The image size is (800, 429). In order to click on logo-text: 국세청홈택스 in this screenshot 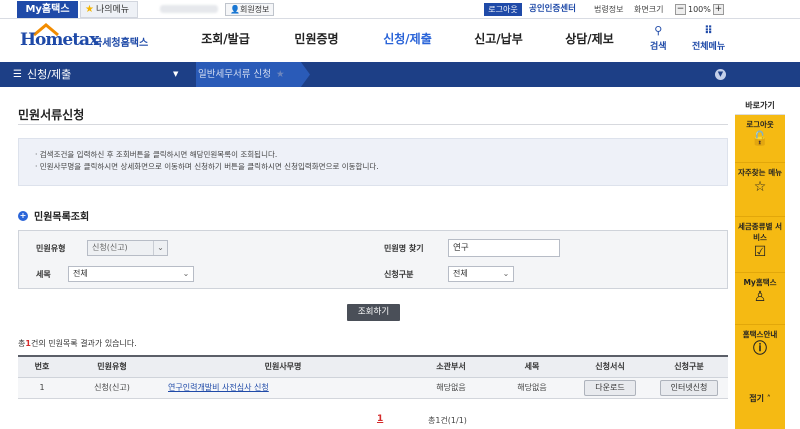, I will do `click(121, 43)`.